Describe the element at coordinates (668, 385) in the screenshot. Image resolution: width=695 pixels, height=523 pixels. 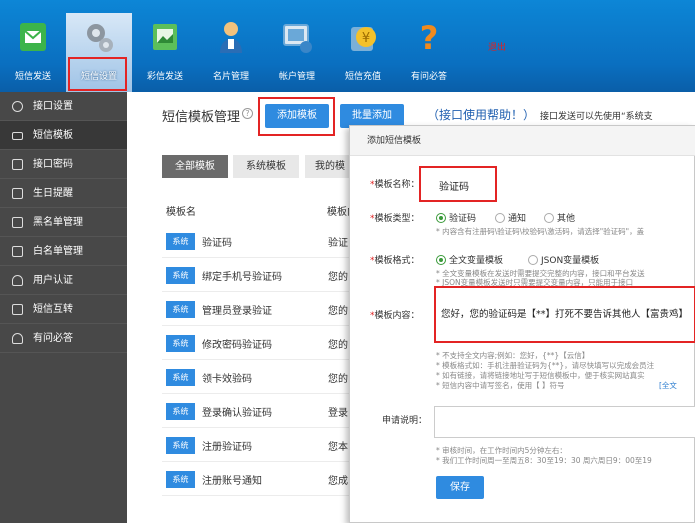
I see `fulltext-link: [全文` at that location.